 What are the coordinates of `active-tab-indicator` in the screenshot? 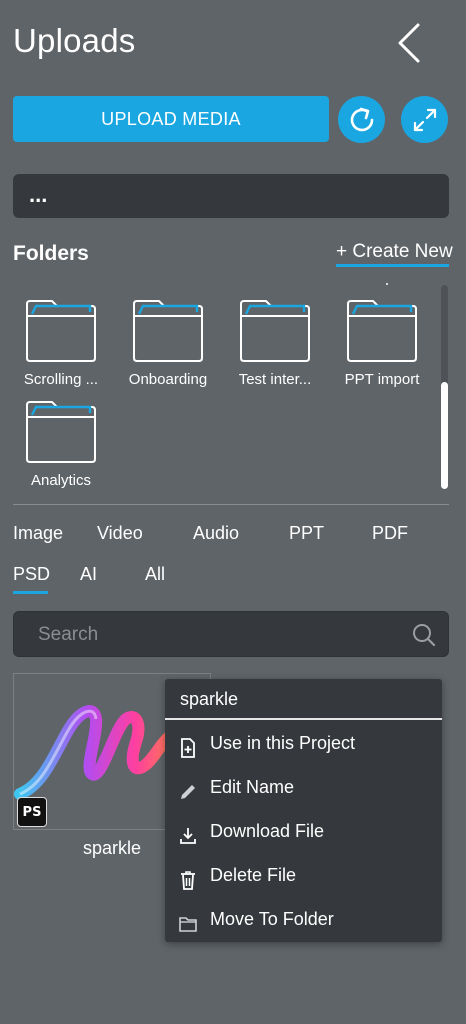 It's located at (30, 592).